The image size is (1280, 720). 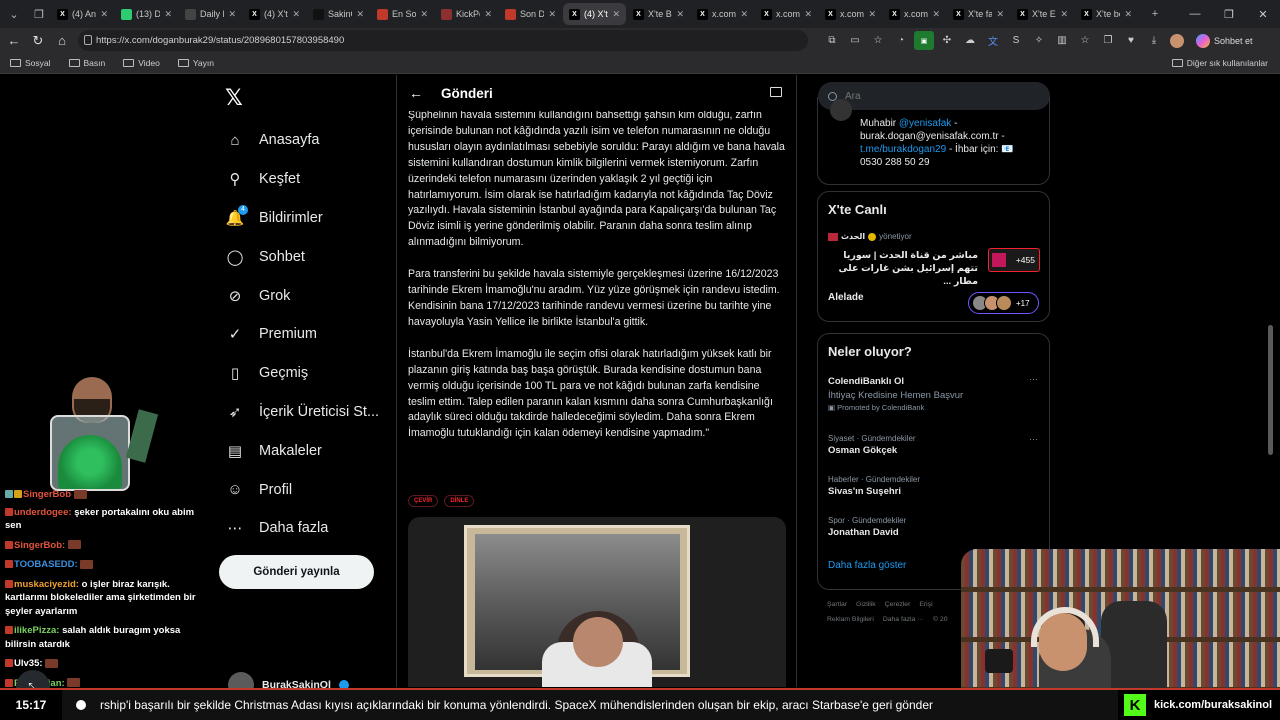 I want to click on browser-tab: X X'te BR ✕, so click(x=658, y=14).